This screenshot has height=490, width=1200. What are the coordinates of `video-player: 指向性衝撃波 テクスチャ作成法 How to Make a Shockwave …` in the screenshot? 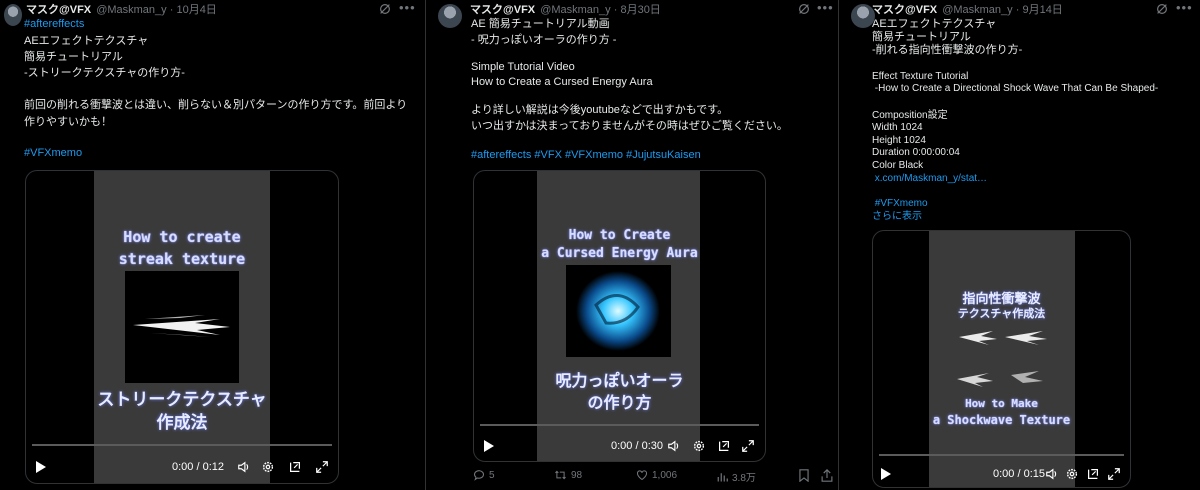 It's located at (1001, 359).